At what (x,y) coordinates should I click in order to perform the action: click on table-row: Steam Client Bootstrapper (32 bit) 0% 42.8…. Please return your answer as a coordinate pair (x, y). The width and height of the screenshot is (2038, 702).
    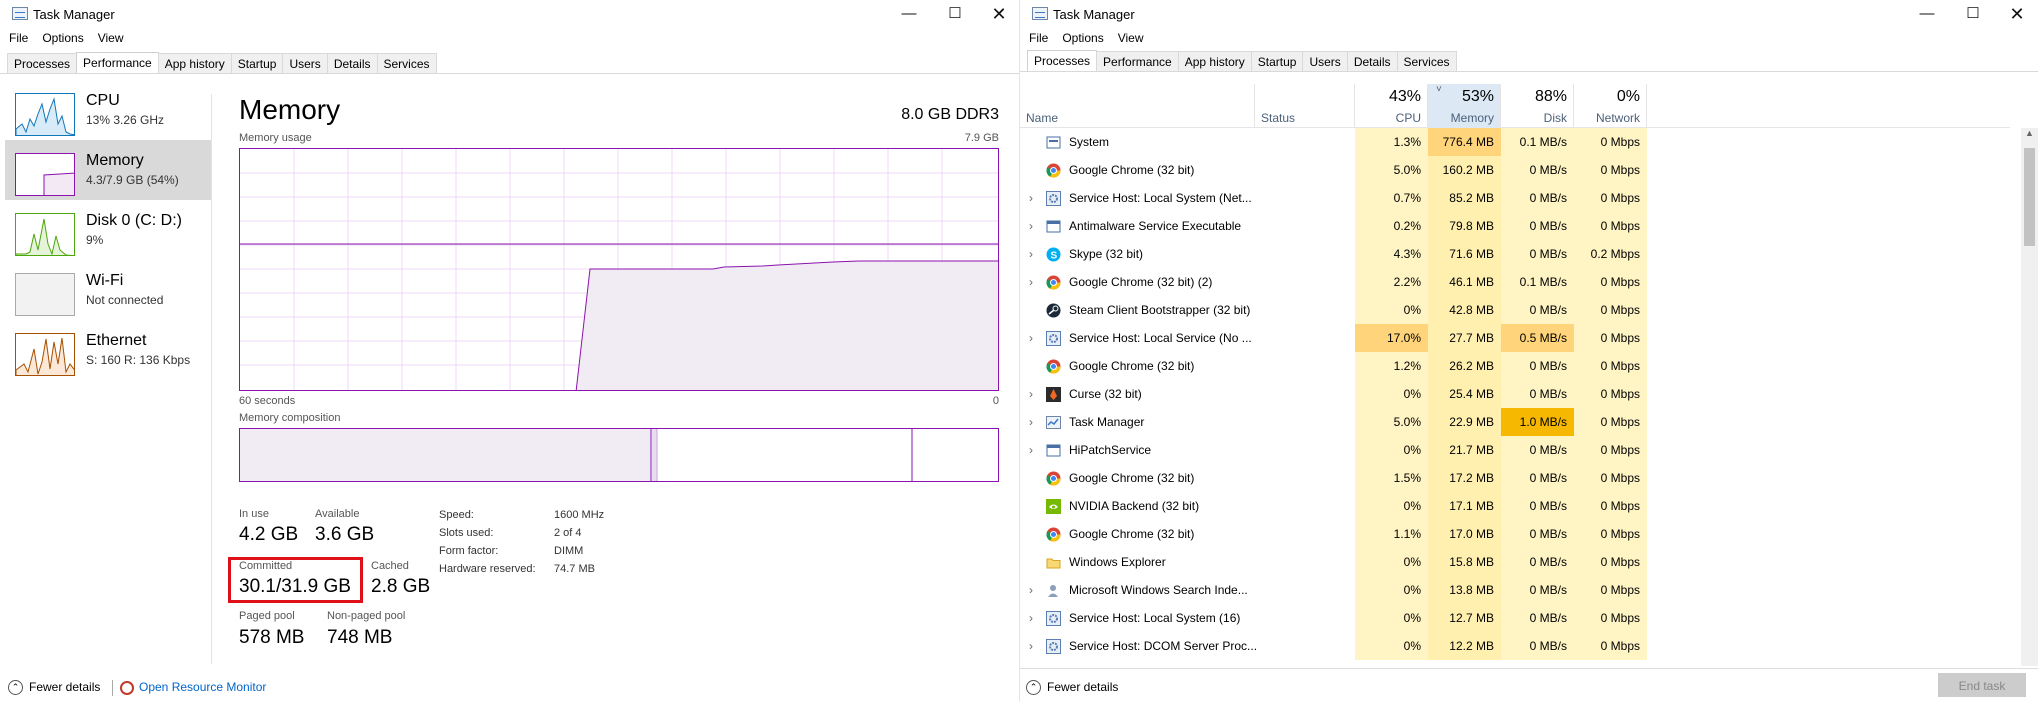
    Looking at the image, I should click on (1515, 310).